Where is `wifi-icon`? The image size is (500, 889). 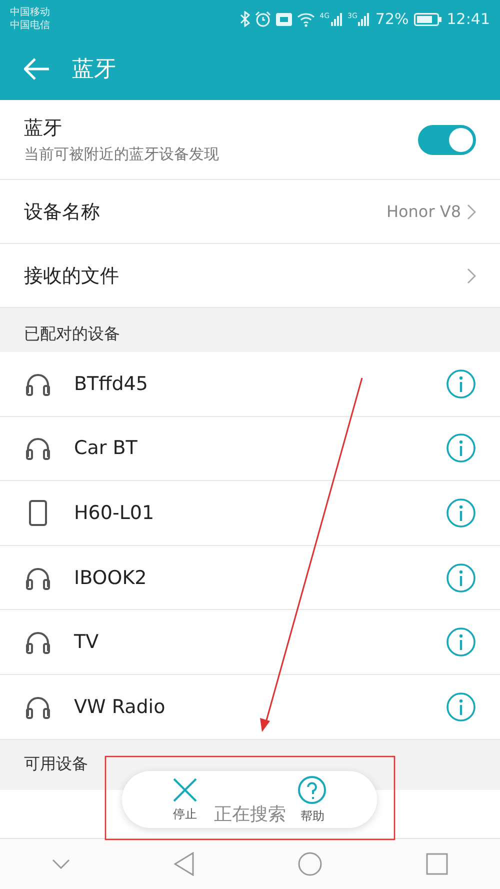
wifi-icon is located at coordinates (305, 19).